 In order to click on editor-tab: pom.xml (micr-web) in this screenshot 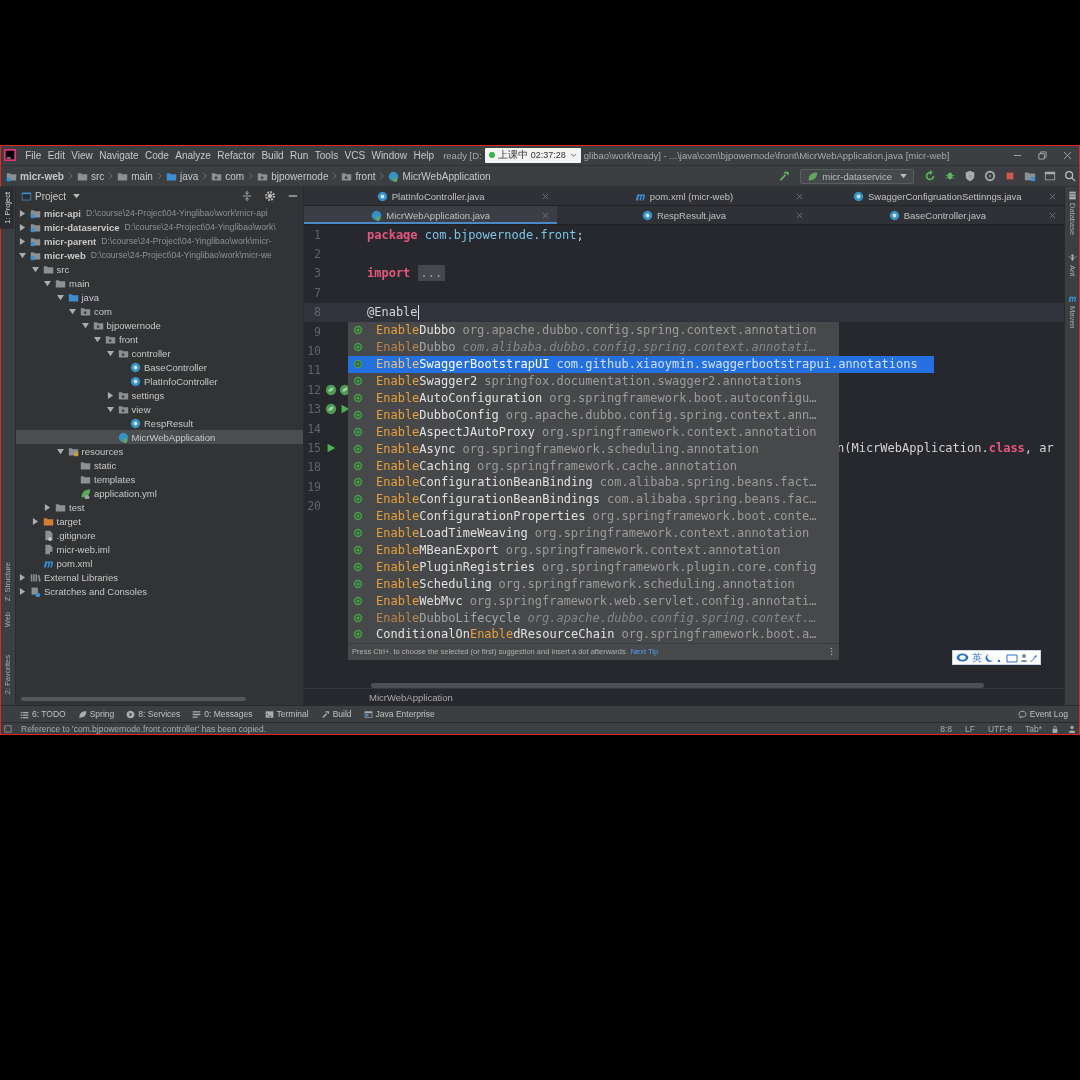, I will do `click(684, 196)`.